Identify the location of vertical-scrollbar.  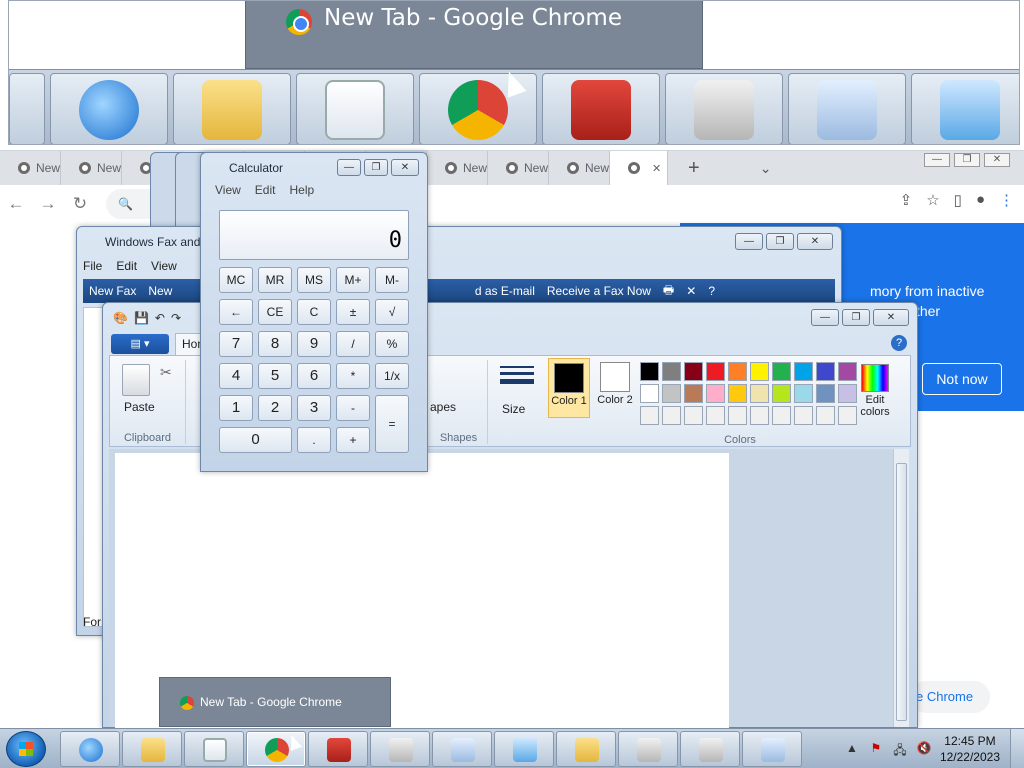
(901, 588).